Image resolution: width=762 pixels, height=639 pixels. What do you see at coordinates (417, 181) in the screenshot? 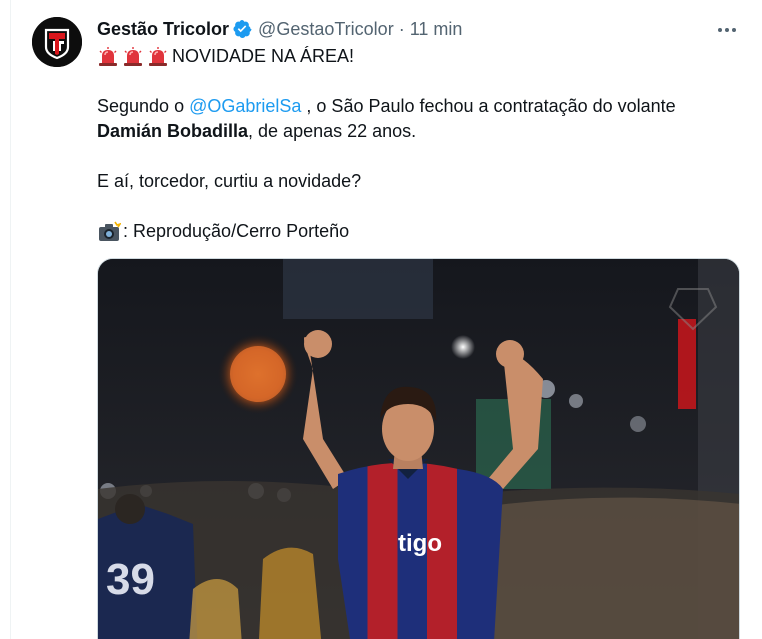
I see `question-line: E aí, torcedor, curtiu a novidade?` at bounding box center [417, 181].